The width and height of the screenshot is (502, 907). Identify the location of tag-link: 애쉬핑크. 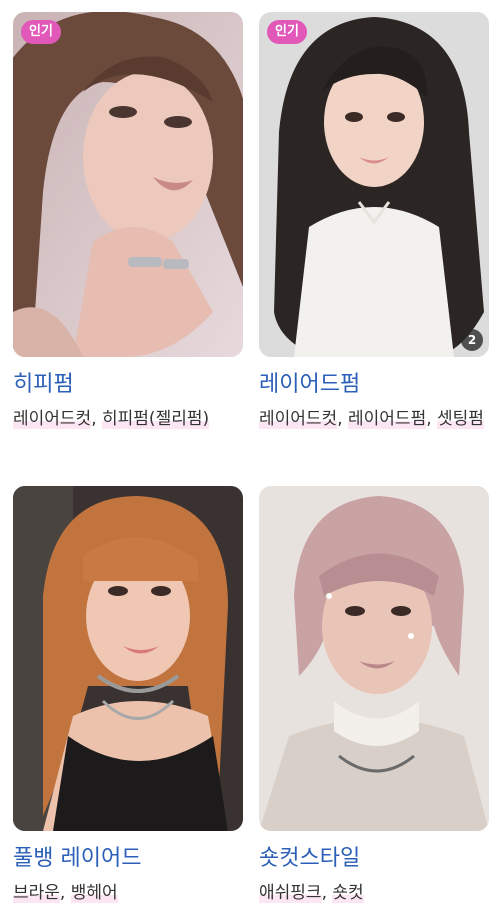
(290, 893).